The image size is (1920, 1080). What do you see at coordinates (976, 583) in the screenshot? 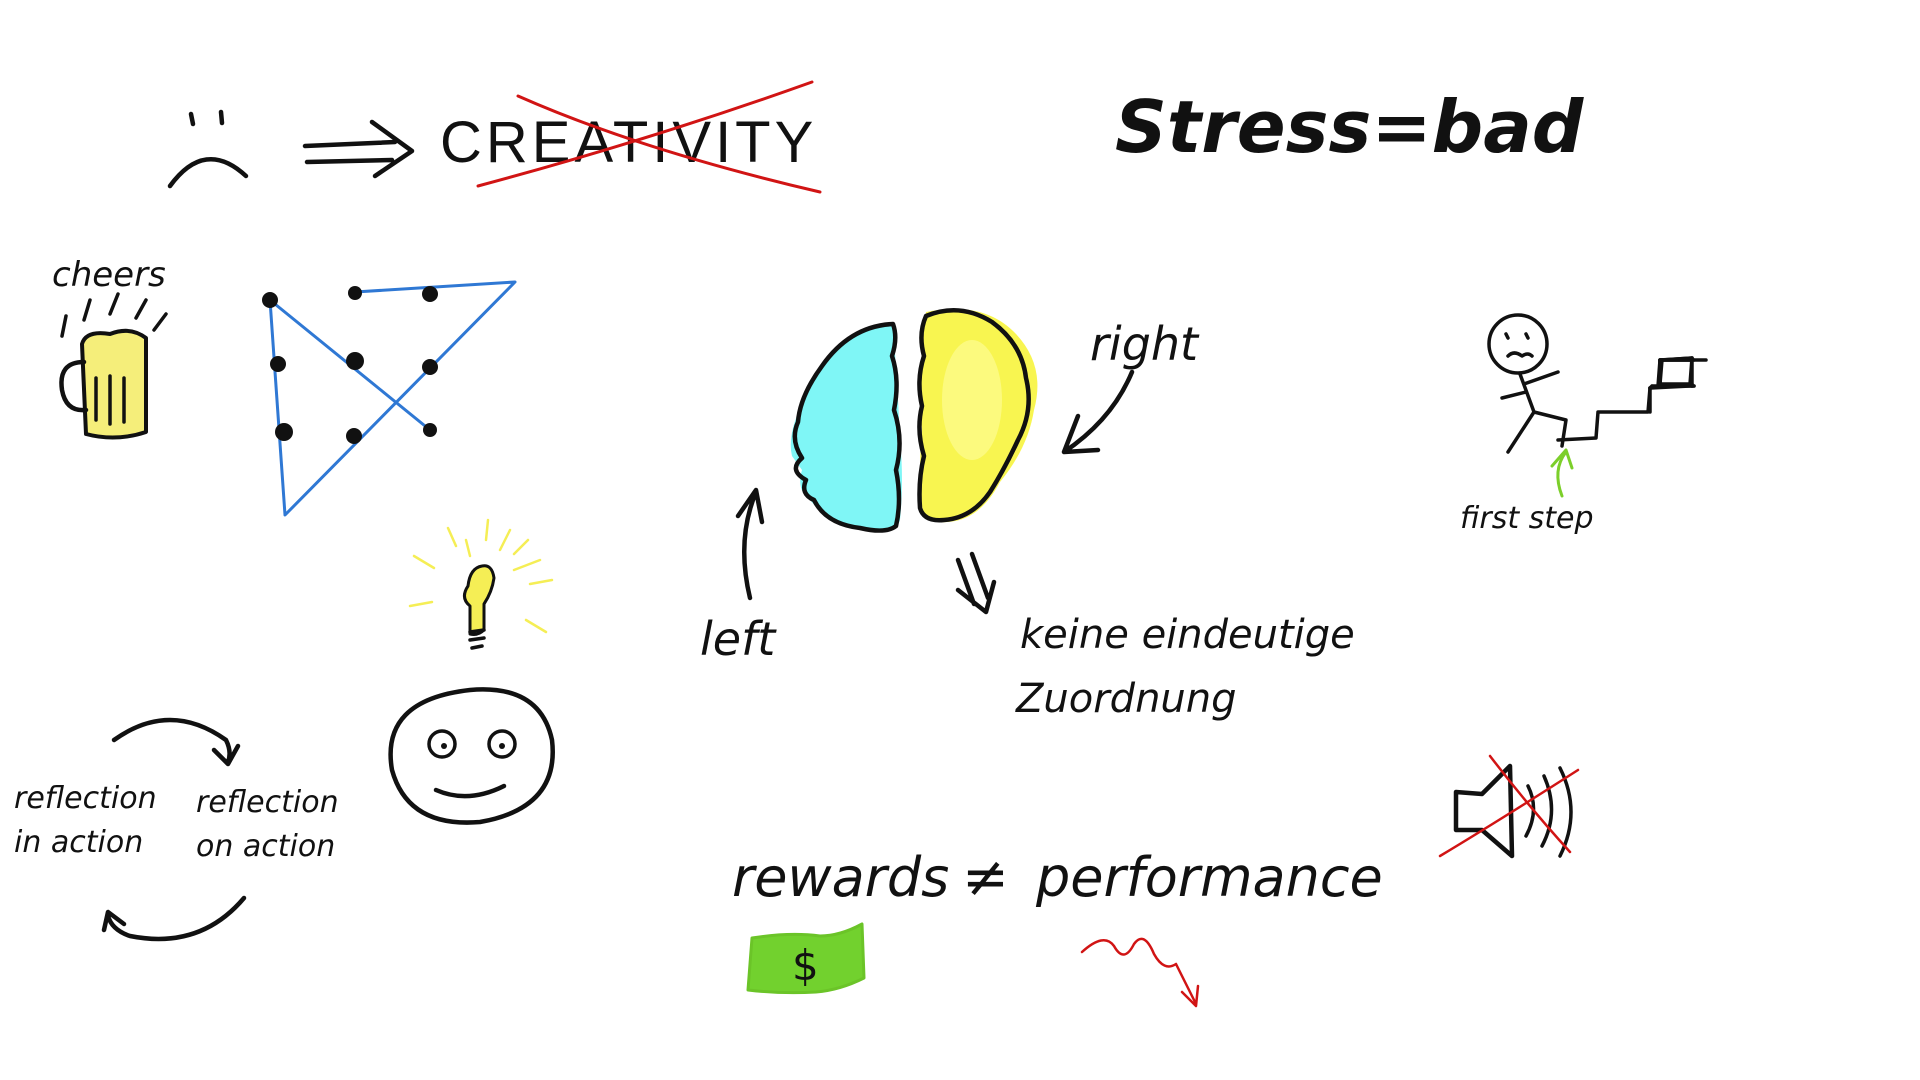
I see `arrow-implies-down-icon` at bounding box center [976, 583].